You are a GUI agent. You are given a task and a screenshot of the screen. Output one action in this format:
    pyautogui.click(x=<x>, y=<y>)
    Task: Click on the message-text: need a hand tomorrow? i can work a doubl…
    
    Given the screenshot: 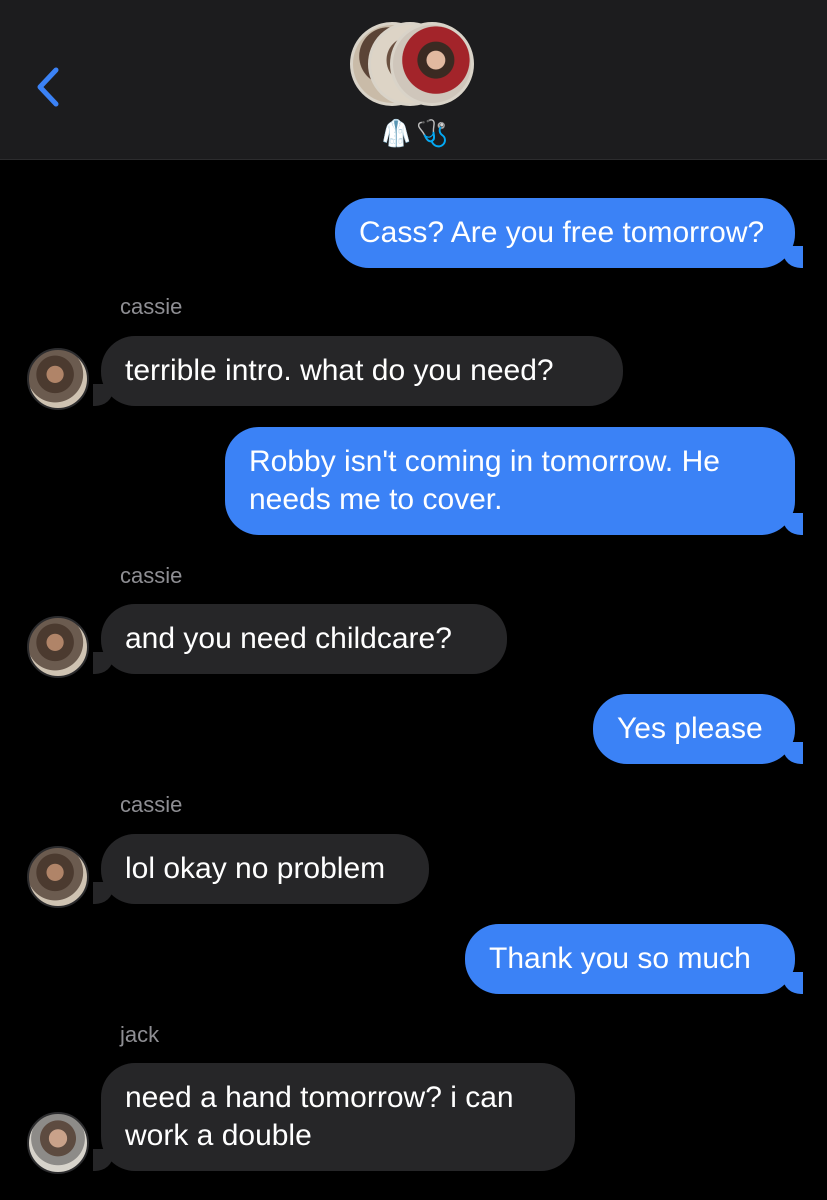 What is the action you would take?
    pyautogui.click(x=319, y=1116)
    